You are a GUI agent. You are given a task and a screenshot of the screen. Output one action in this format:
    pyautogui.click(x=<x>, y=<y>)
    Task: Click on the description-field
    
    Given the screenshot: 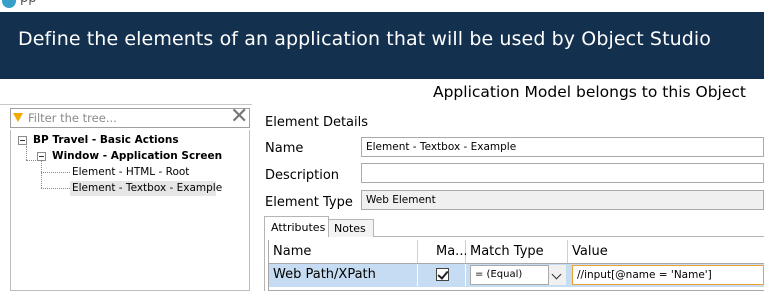 What is the action you would take?
    pyautogui.click(x=562, y=173)
    